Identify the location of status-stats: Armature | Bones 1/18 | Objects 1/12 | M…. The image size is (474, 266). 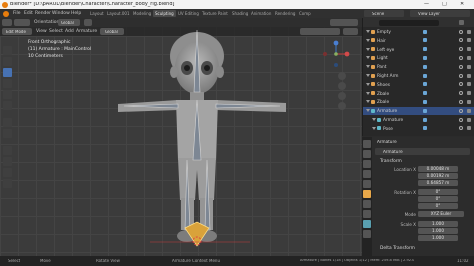
(357, 260).